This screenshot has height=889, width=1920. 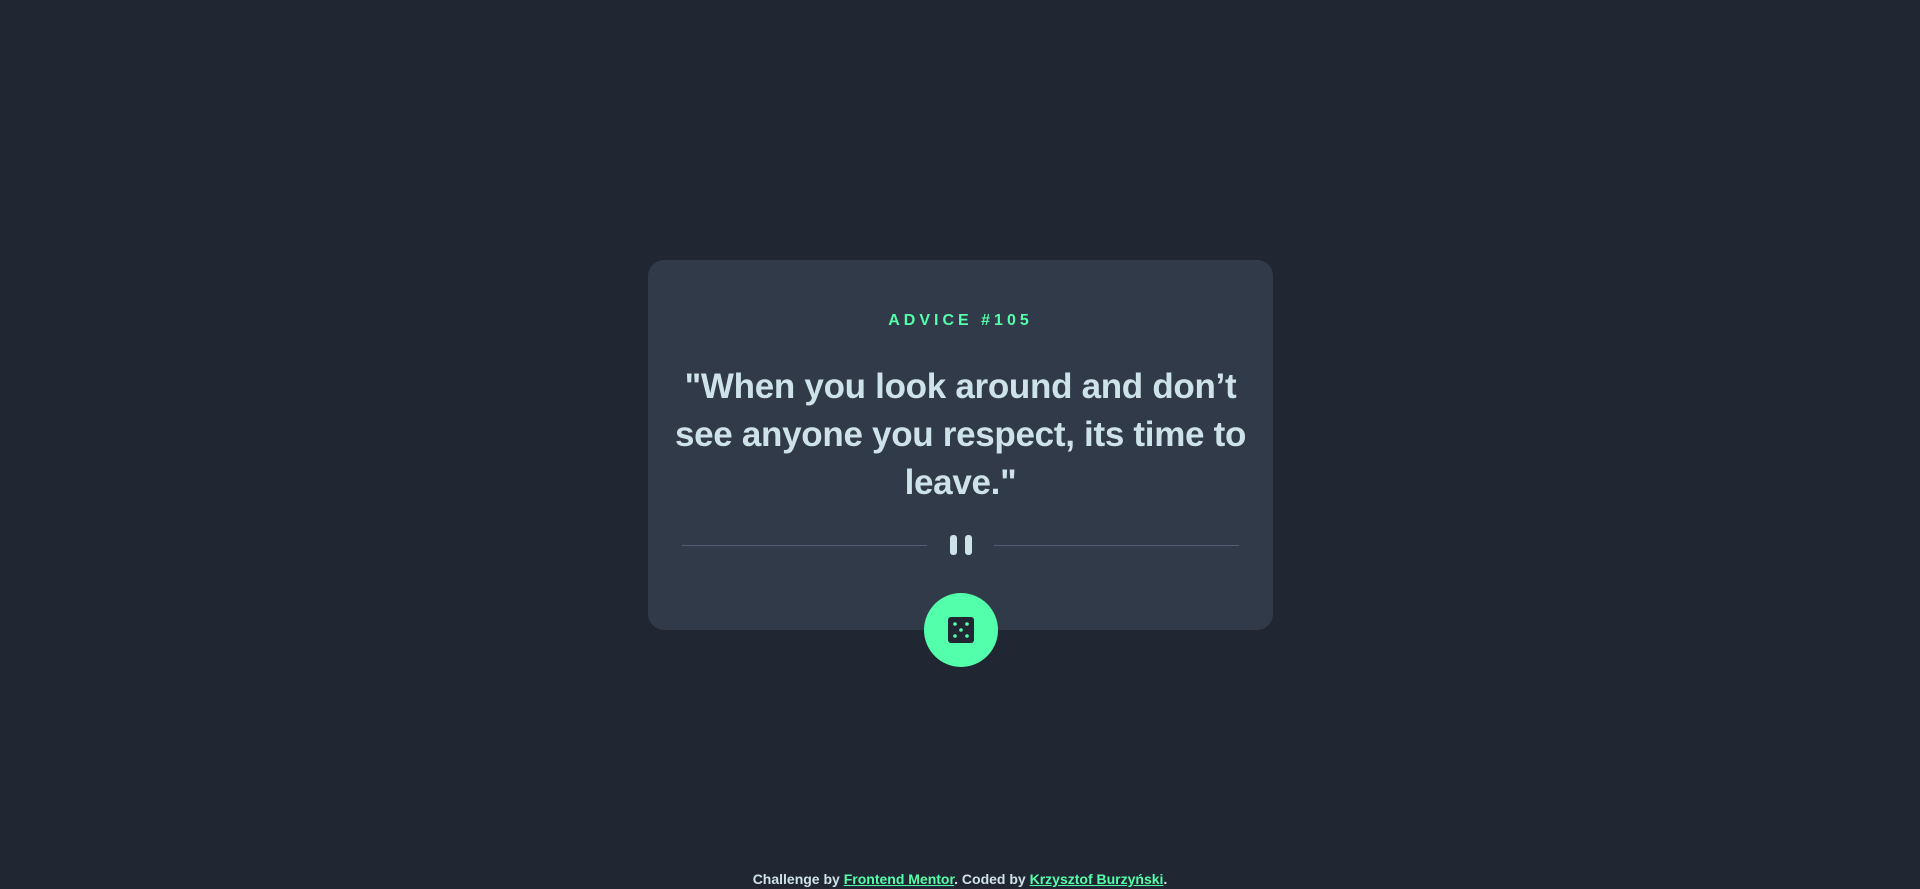 I want to click on frontend-mentor-link: Frontend Mentor, so click(x=899, y=879).